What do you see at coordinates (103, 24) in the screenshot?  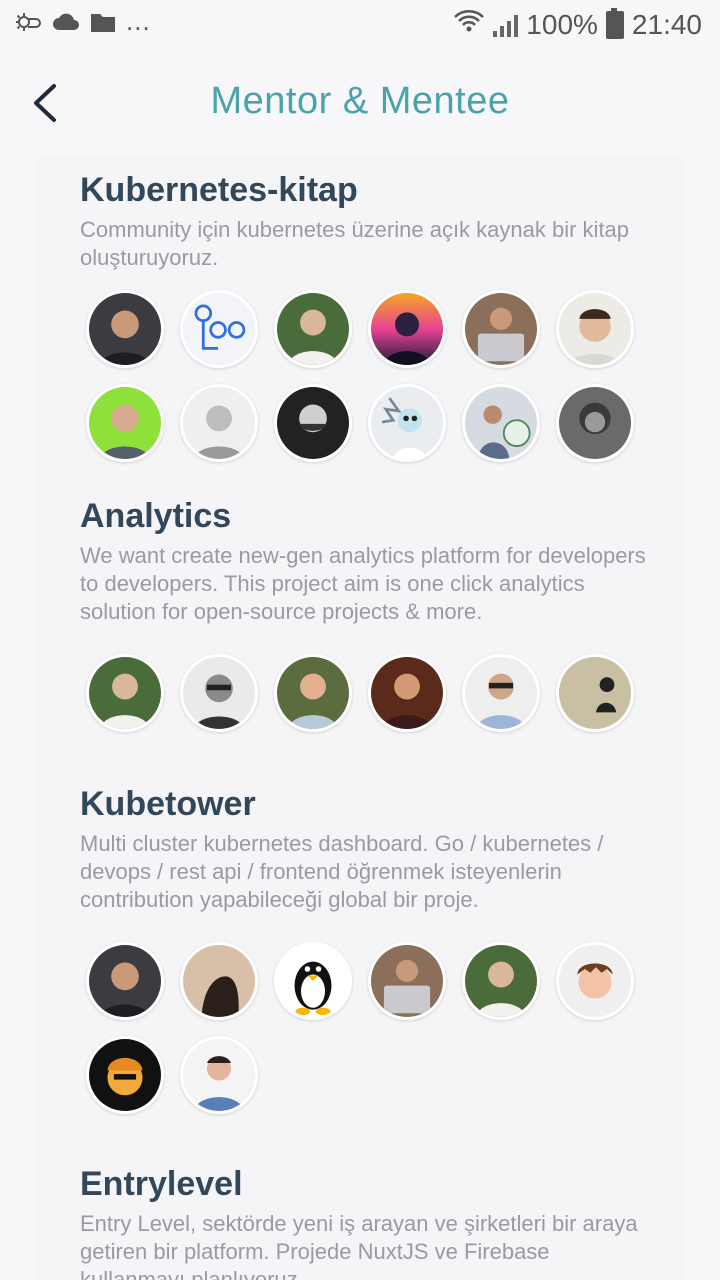 I see `folder-icon` at bounding box center [103, 24].